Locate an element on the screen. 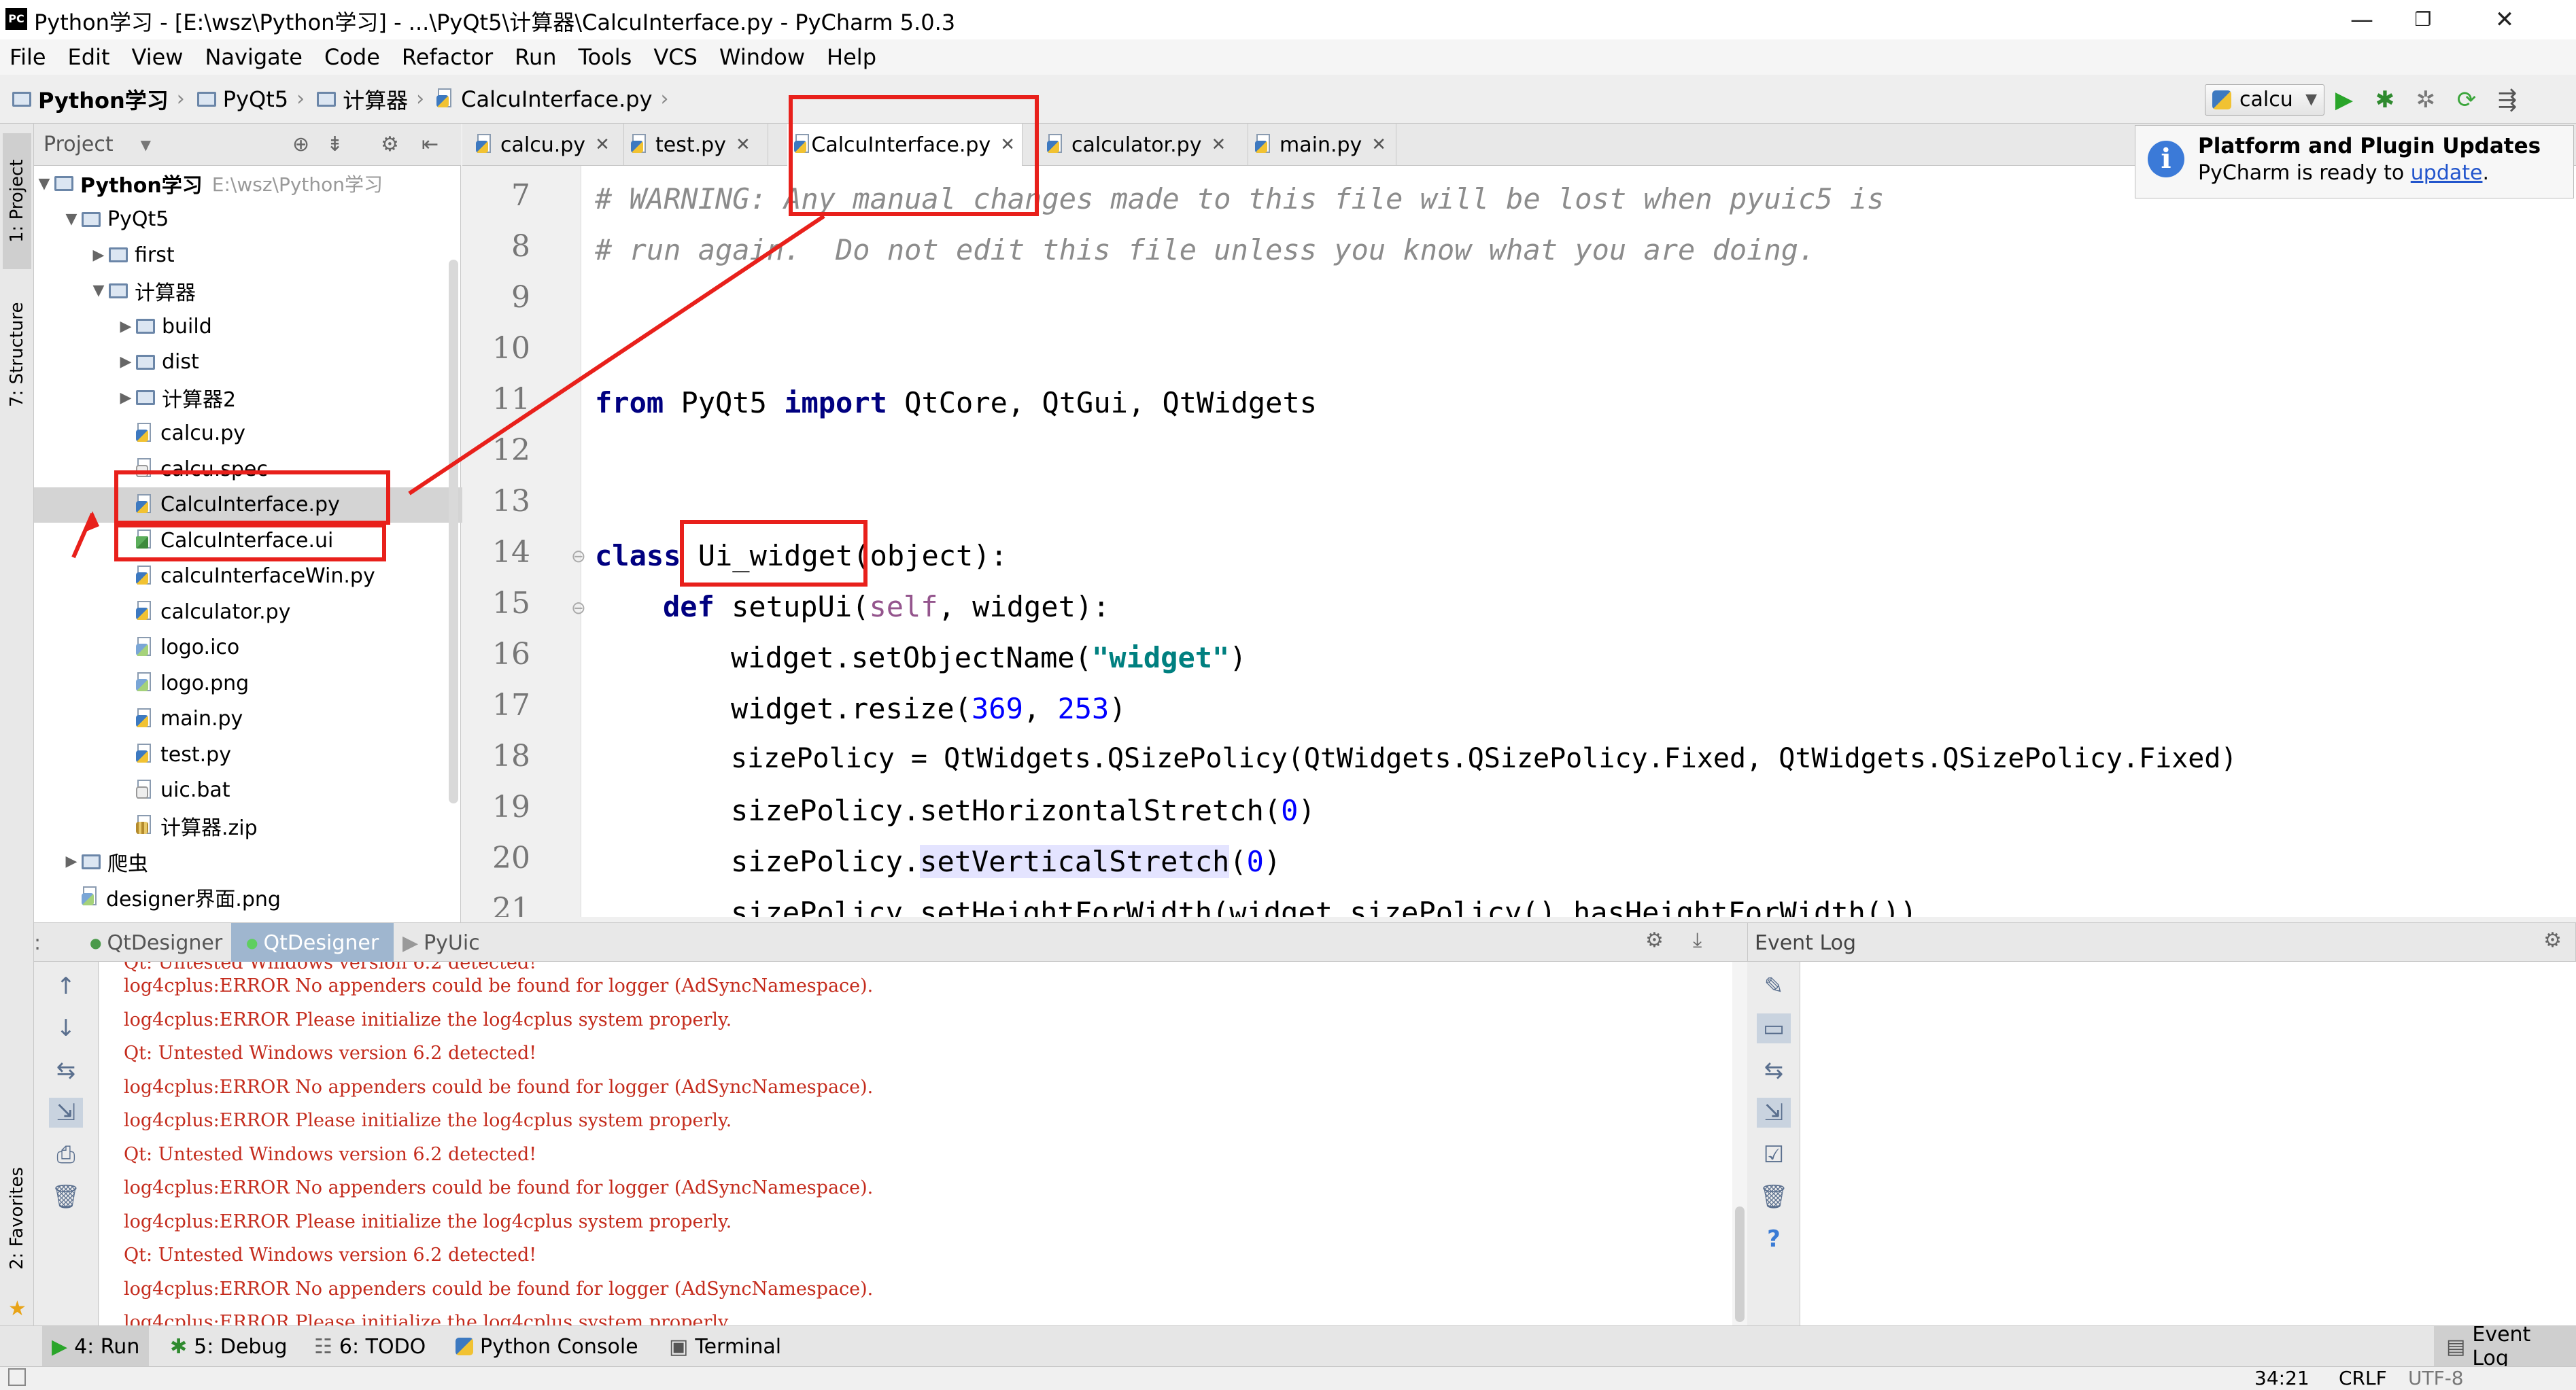  annotation-arrowhead is located at coordinates (91, 522).